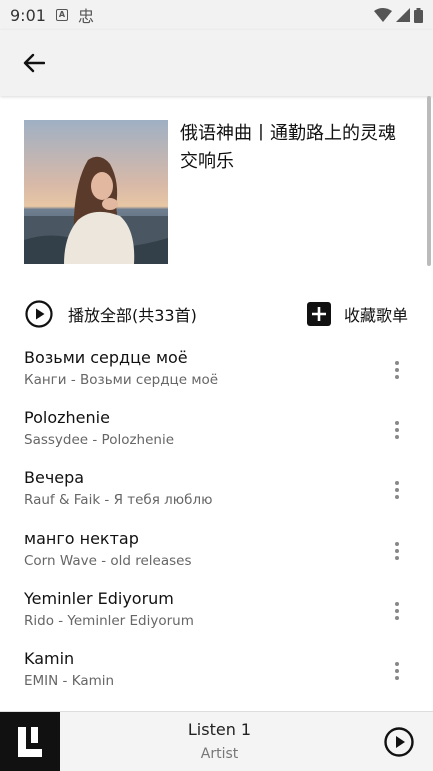 Image resolution: width=433 pixels, height=771 pixels. Describe the element at coordinates (99, 598) in the screenshot. I see `song-title: Yeminler Ediyorum` at that location.